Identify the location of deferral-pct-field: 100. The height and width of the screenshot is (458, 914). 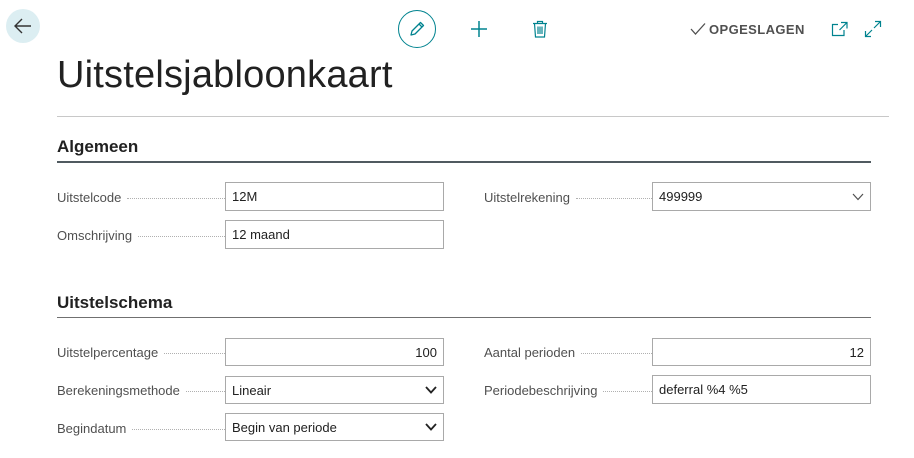
(334, 352).